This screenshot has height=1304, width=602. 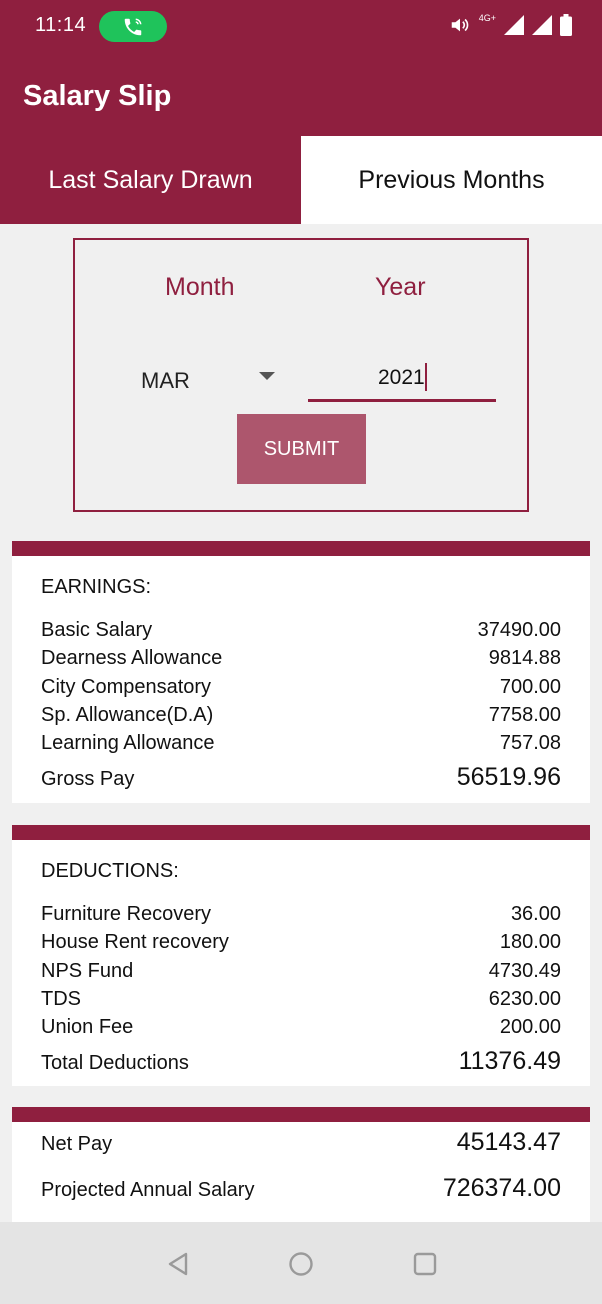 What do you see at coordinates (530, 687) in the screenshot?
I see `earning-amount: 700.00` at bounding box center [530, 687].